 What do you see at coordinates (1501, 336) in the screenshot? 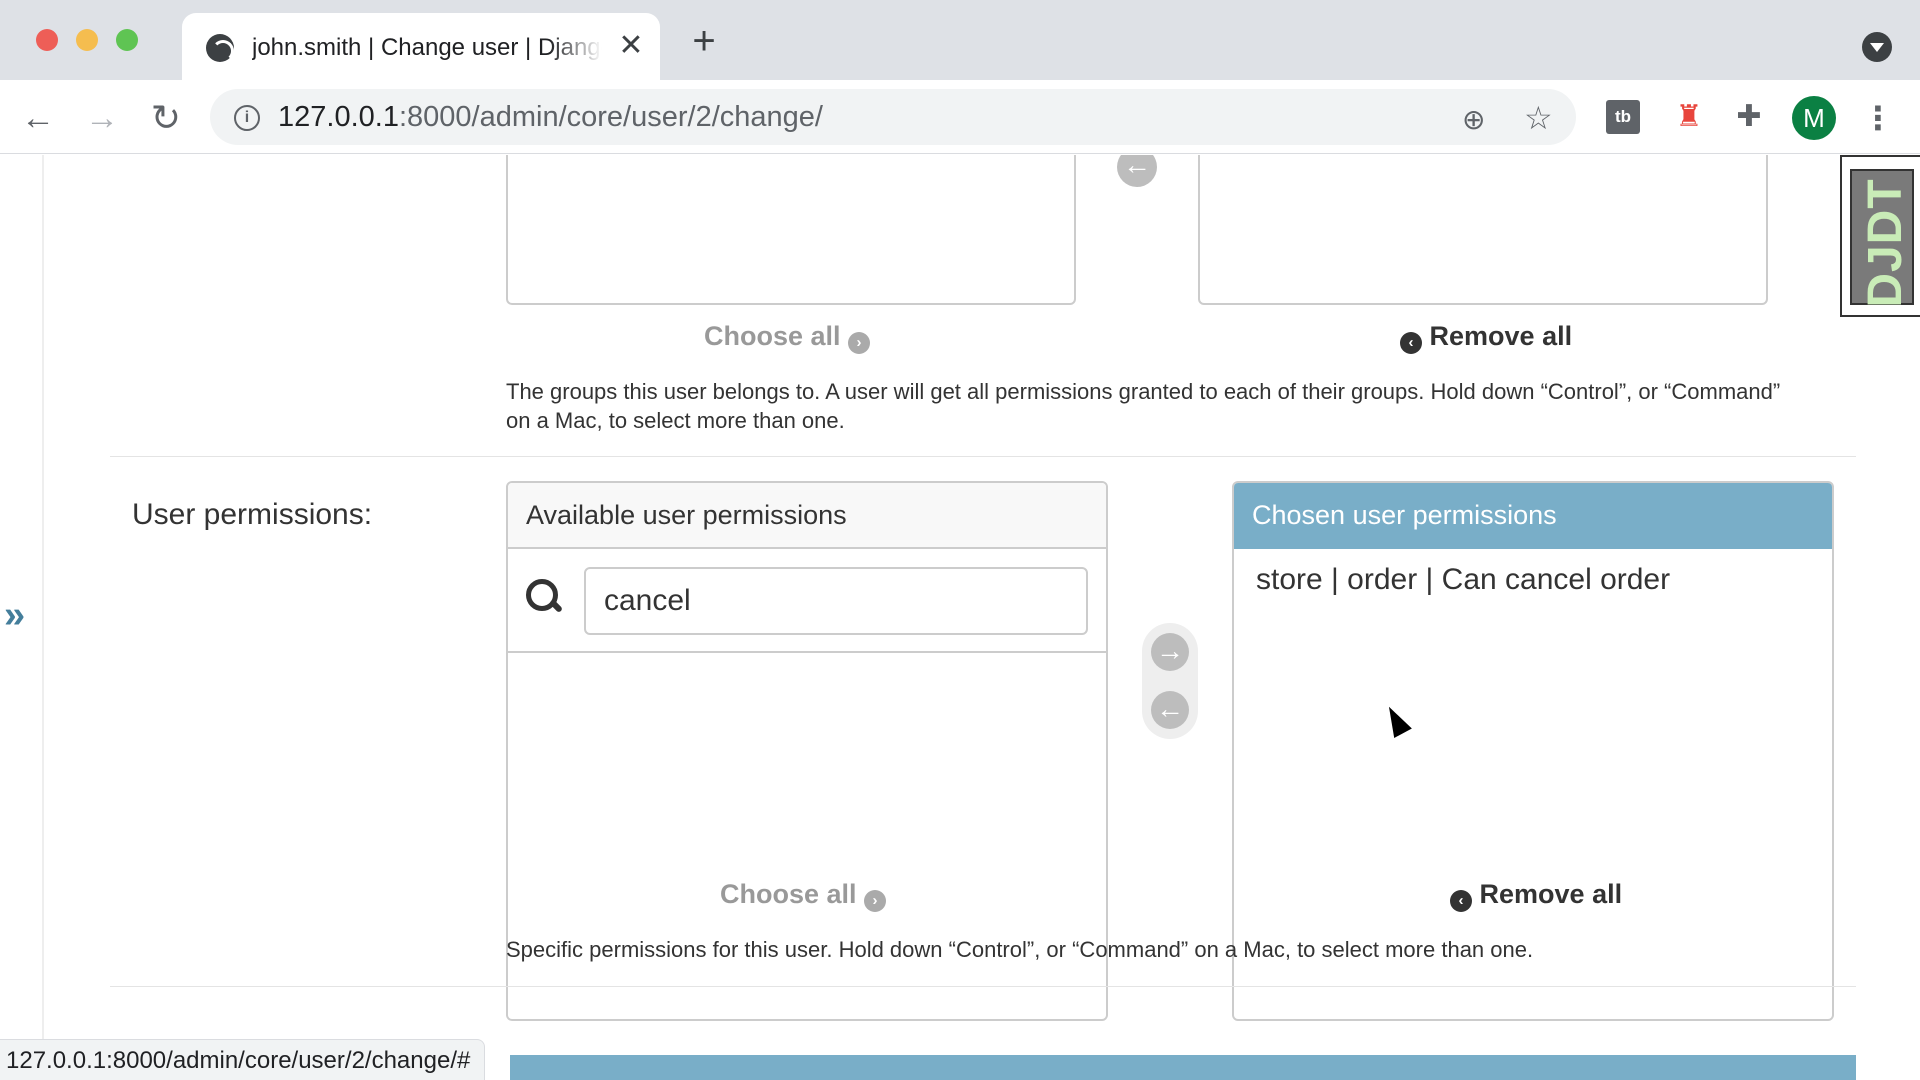
I see `groups-remove-all-label: Remove all` at bounding box center [1501, 336].